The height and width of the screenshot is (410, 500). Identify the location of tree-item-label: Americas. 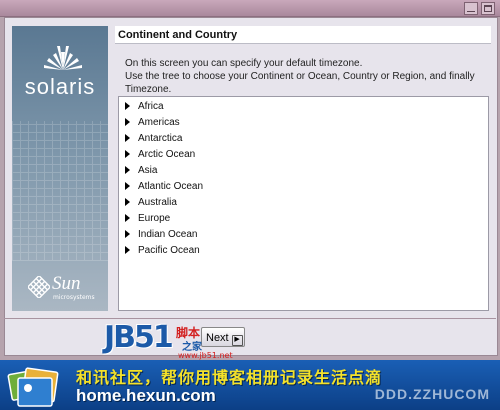
(159, 122).